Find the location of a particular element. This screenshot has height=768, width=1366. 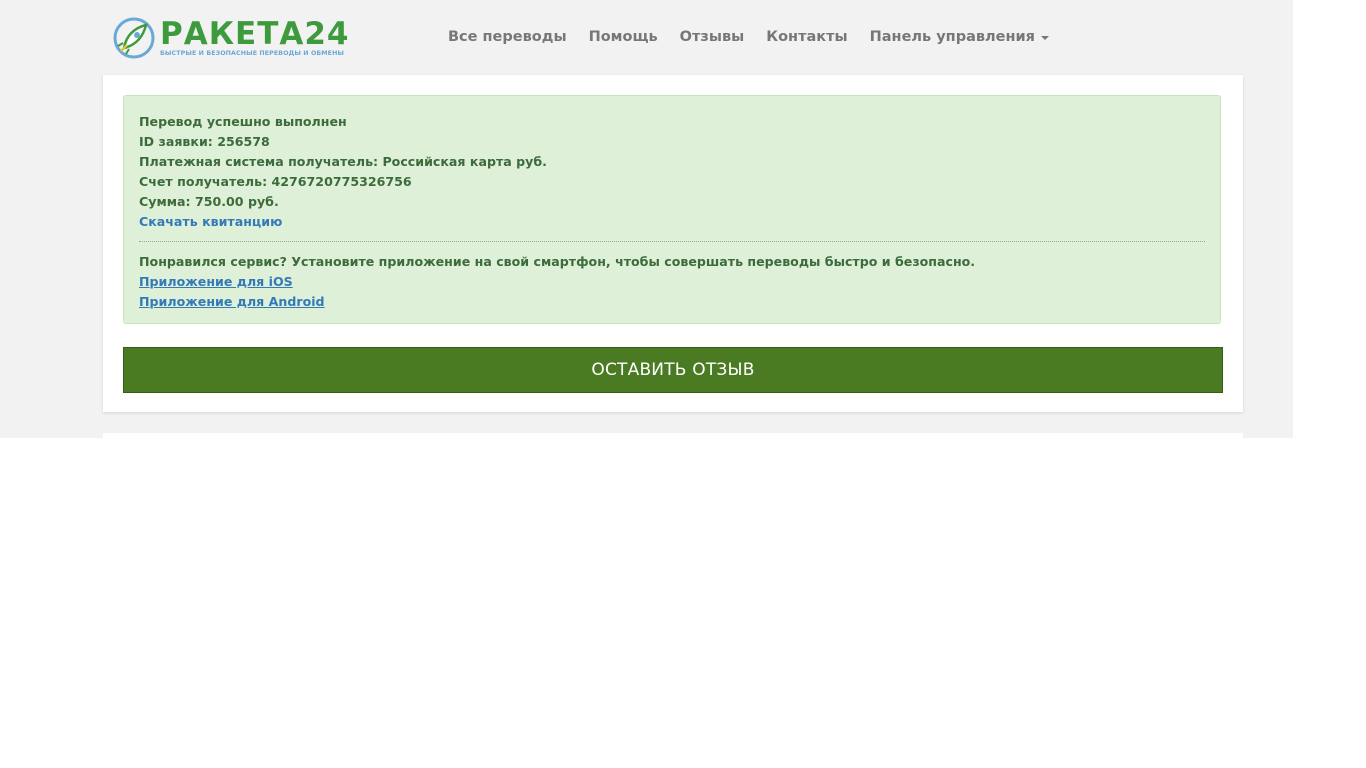

nav-help: Помощь is located at coordinates (623, 37).